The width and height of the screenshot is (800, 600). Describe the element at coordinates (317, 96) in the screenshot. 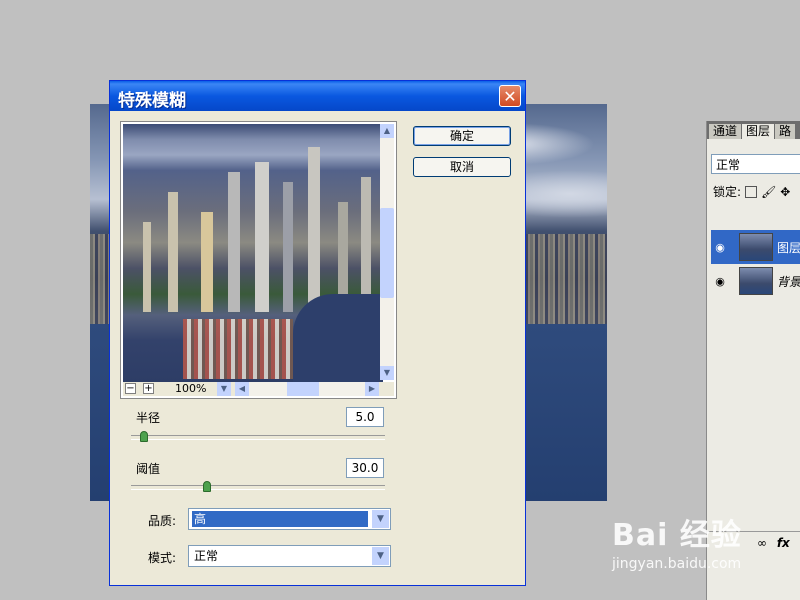

I see `dialog-titlebar: 特殊模糊 ✕` at that location.